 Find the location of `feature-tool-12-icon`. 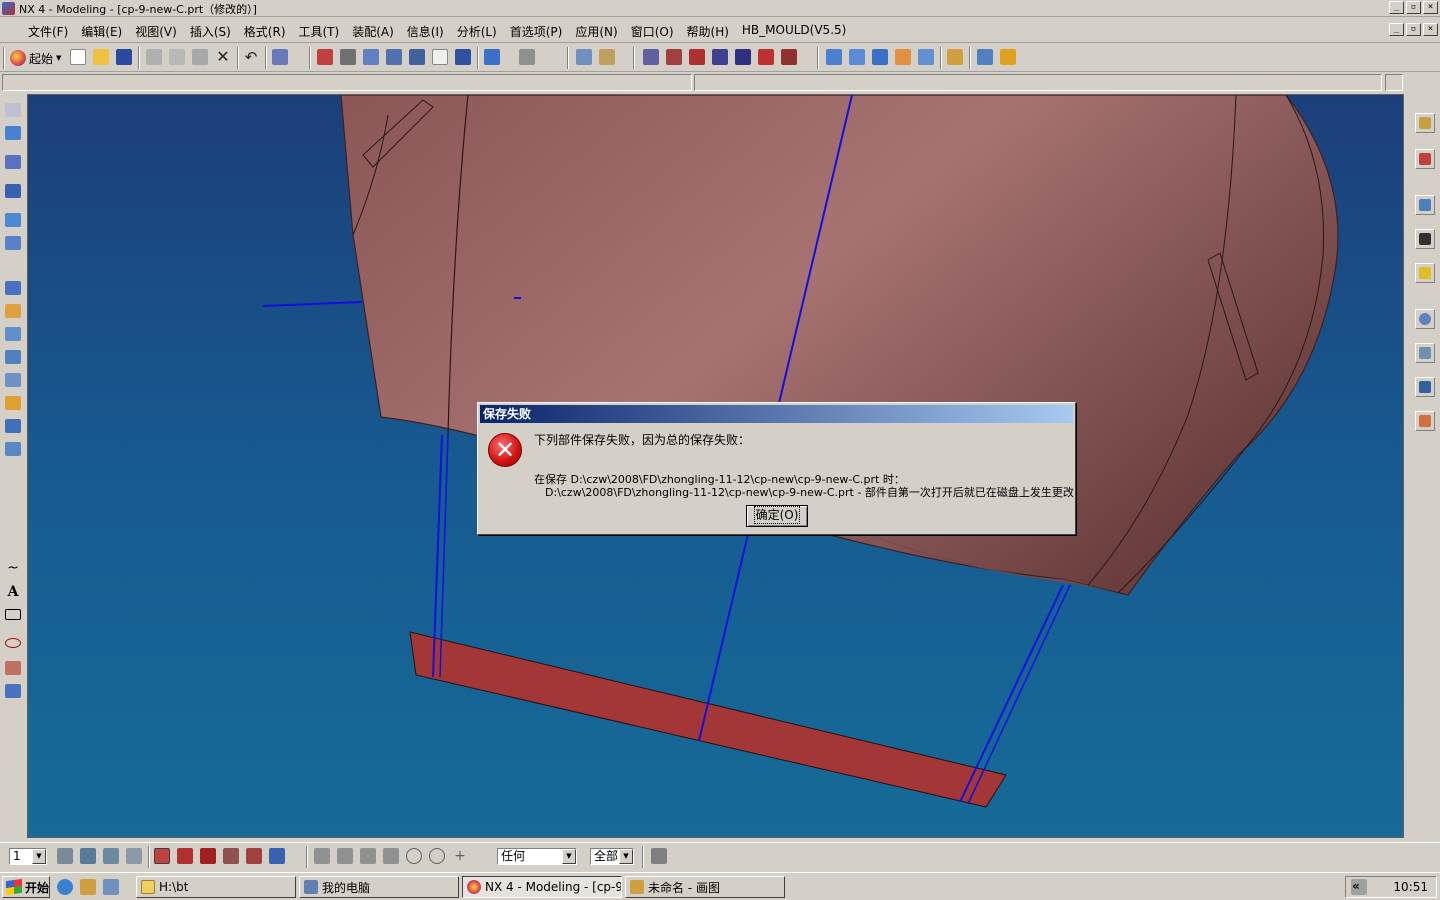

feature-tool-12-icon is located at coordinates (13, 403).